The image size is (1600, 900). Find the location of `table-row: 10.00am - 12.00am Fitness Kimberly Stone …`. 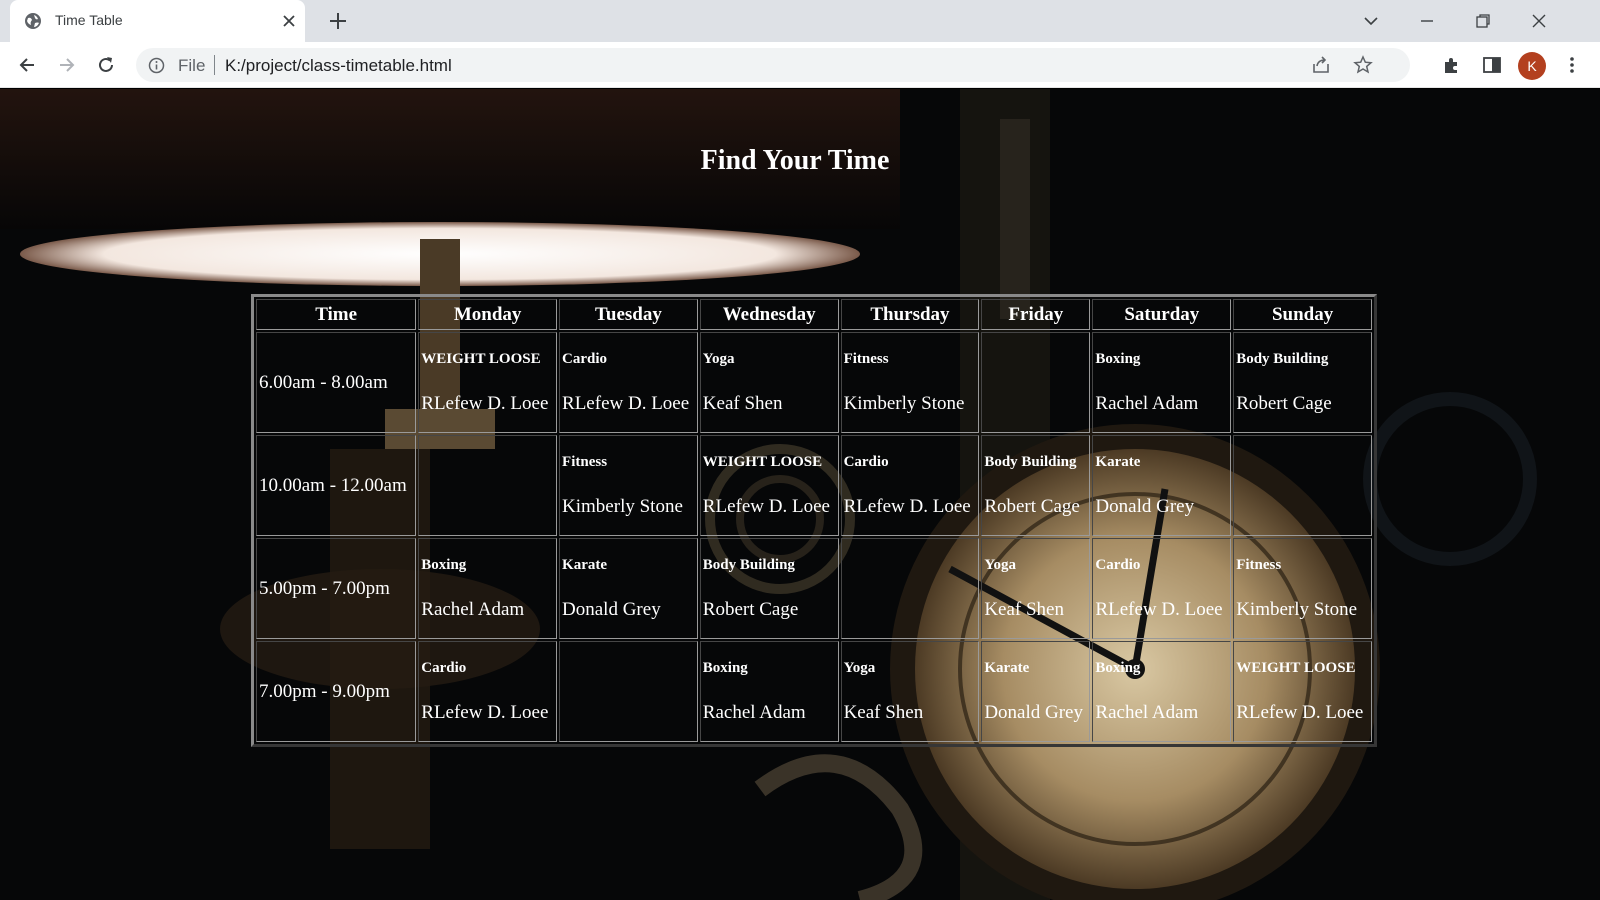

table-row: 10.00am - 12.00am Fitness Kimberly Stone … is located at coordinates (814, 485).